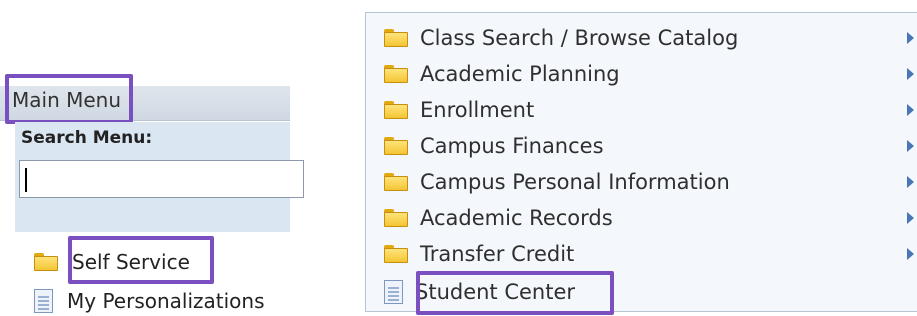 The height and width of the screenshot is (316, 917). Describe the element at coordinates (477, 110) in the screenshot. I see `menu-item-label: Enrollment` at that location.